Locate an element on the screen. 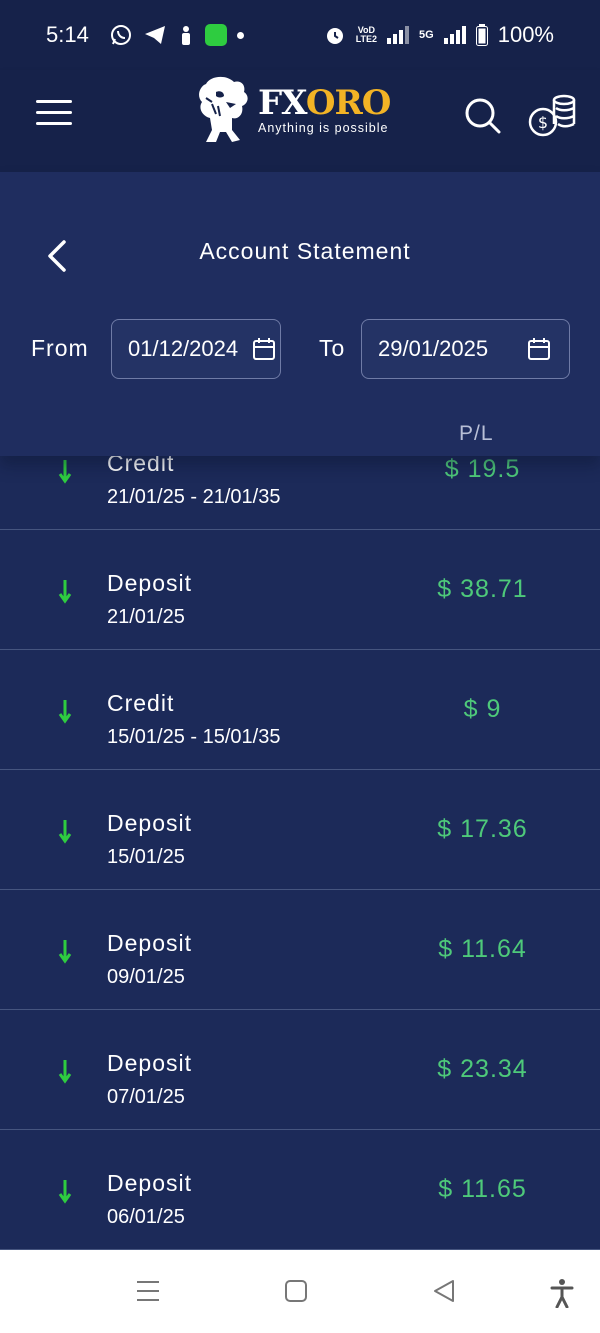 This screenshot has width=600, height=1333. transaction-date: 07/01/25 is located at coordinates (146, 1097).